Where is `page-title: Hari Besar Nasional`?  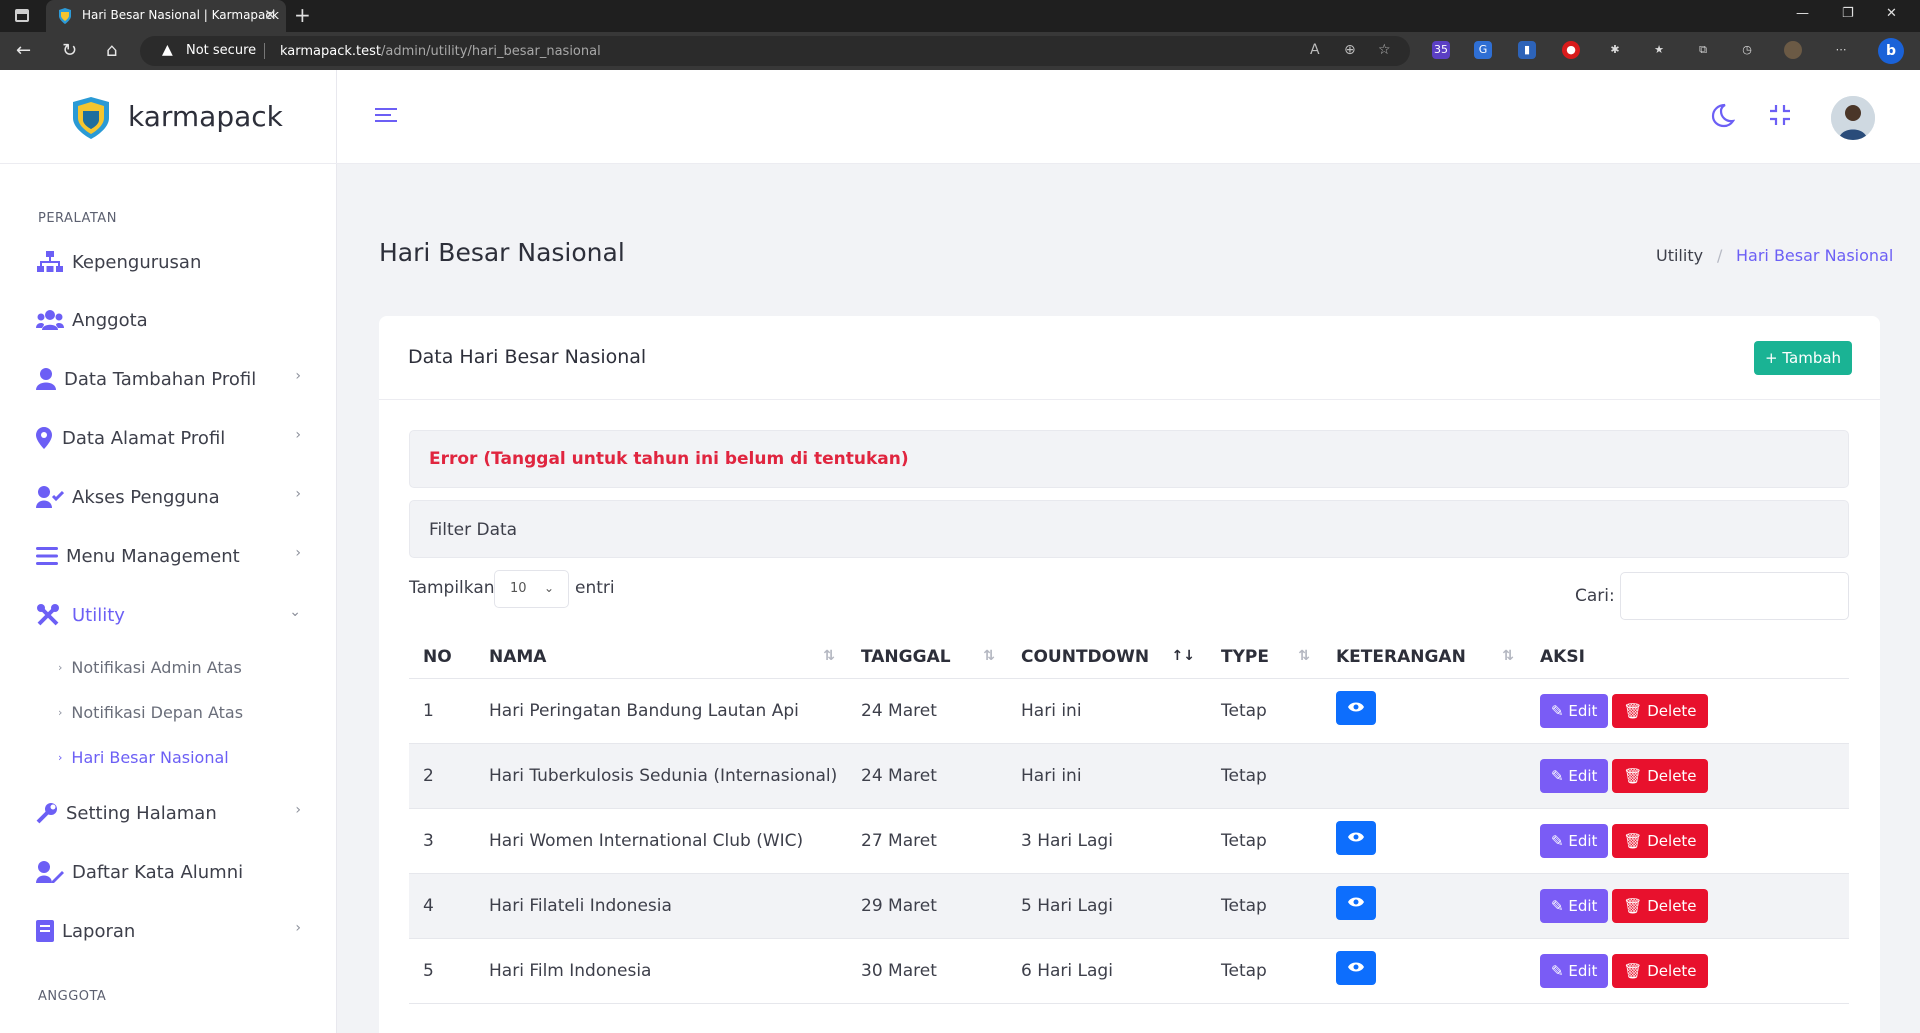
page-title: Hari Besar Nasional is located at coordinates (502, 252).